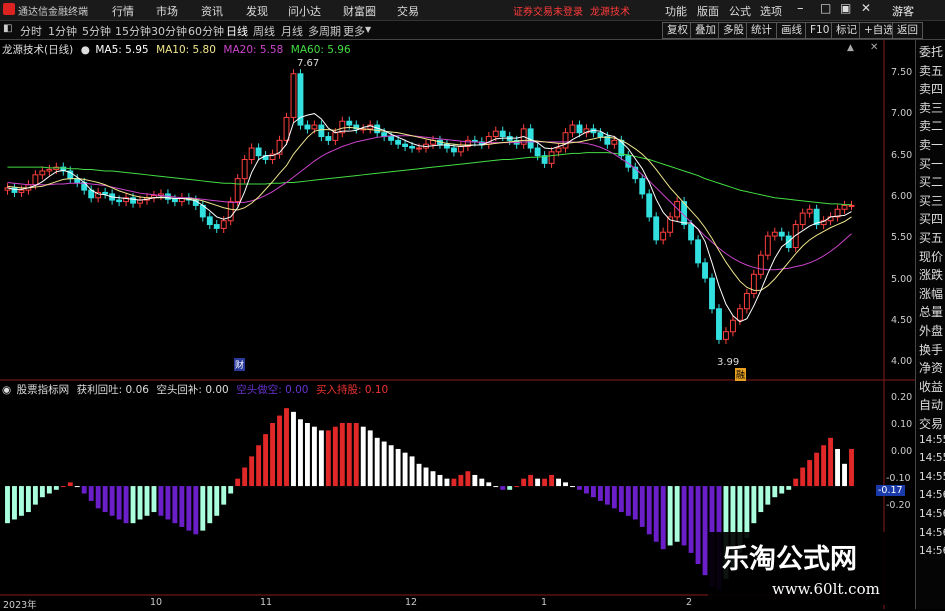  Describe the element at coordinates (932, 200) in the screenshot. I see `sidebar-item-8: 买三` at that location.